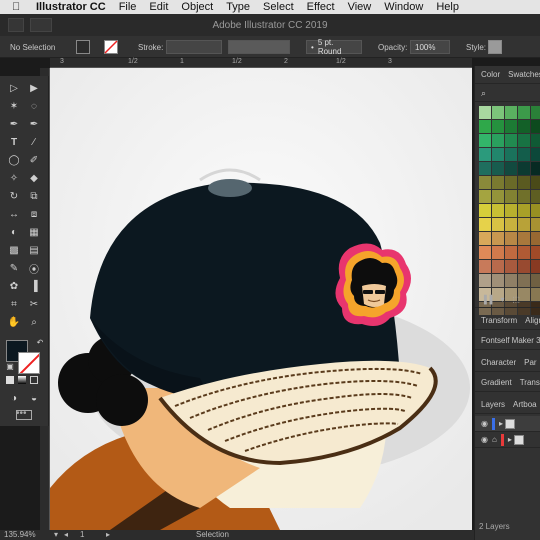  I want to click on zoom-level: 135.94%, so click(20, 534).